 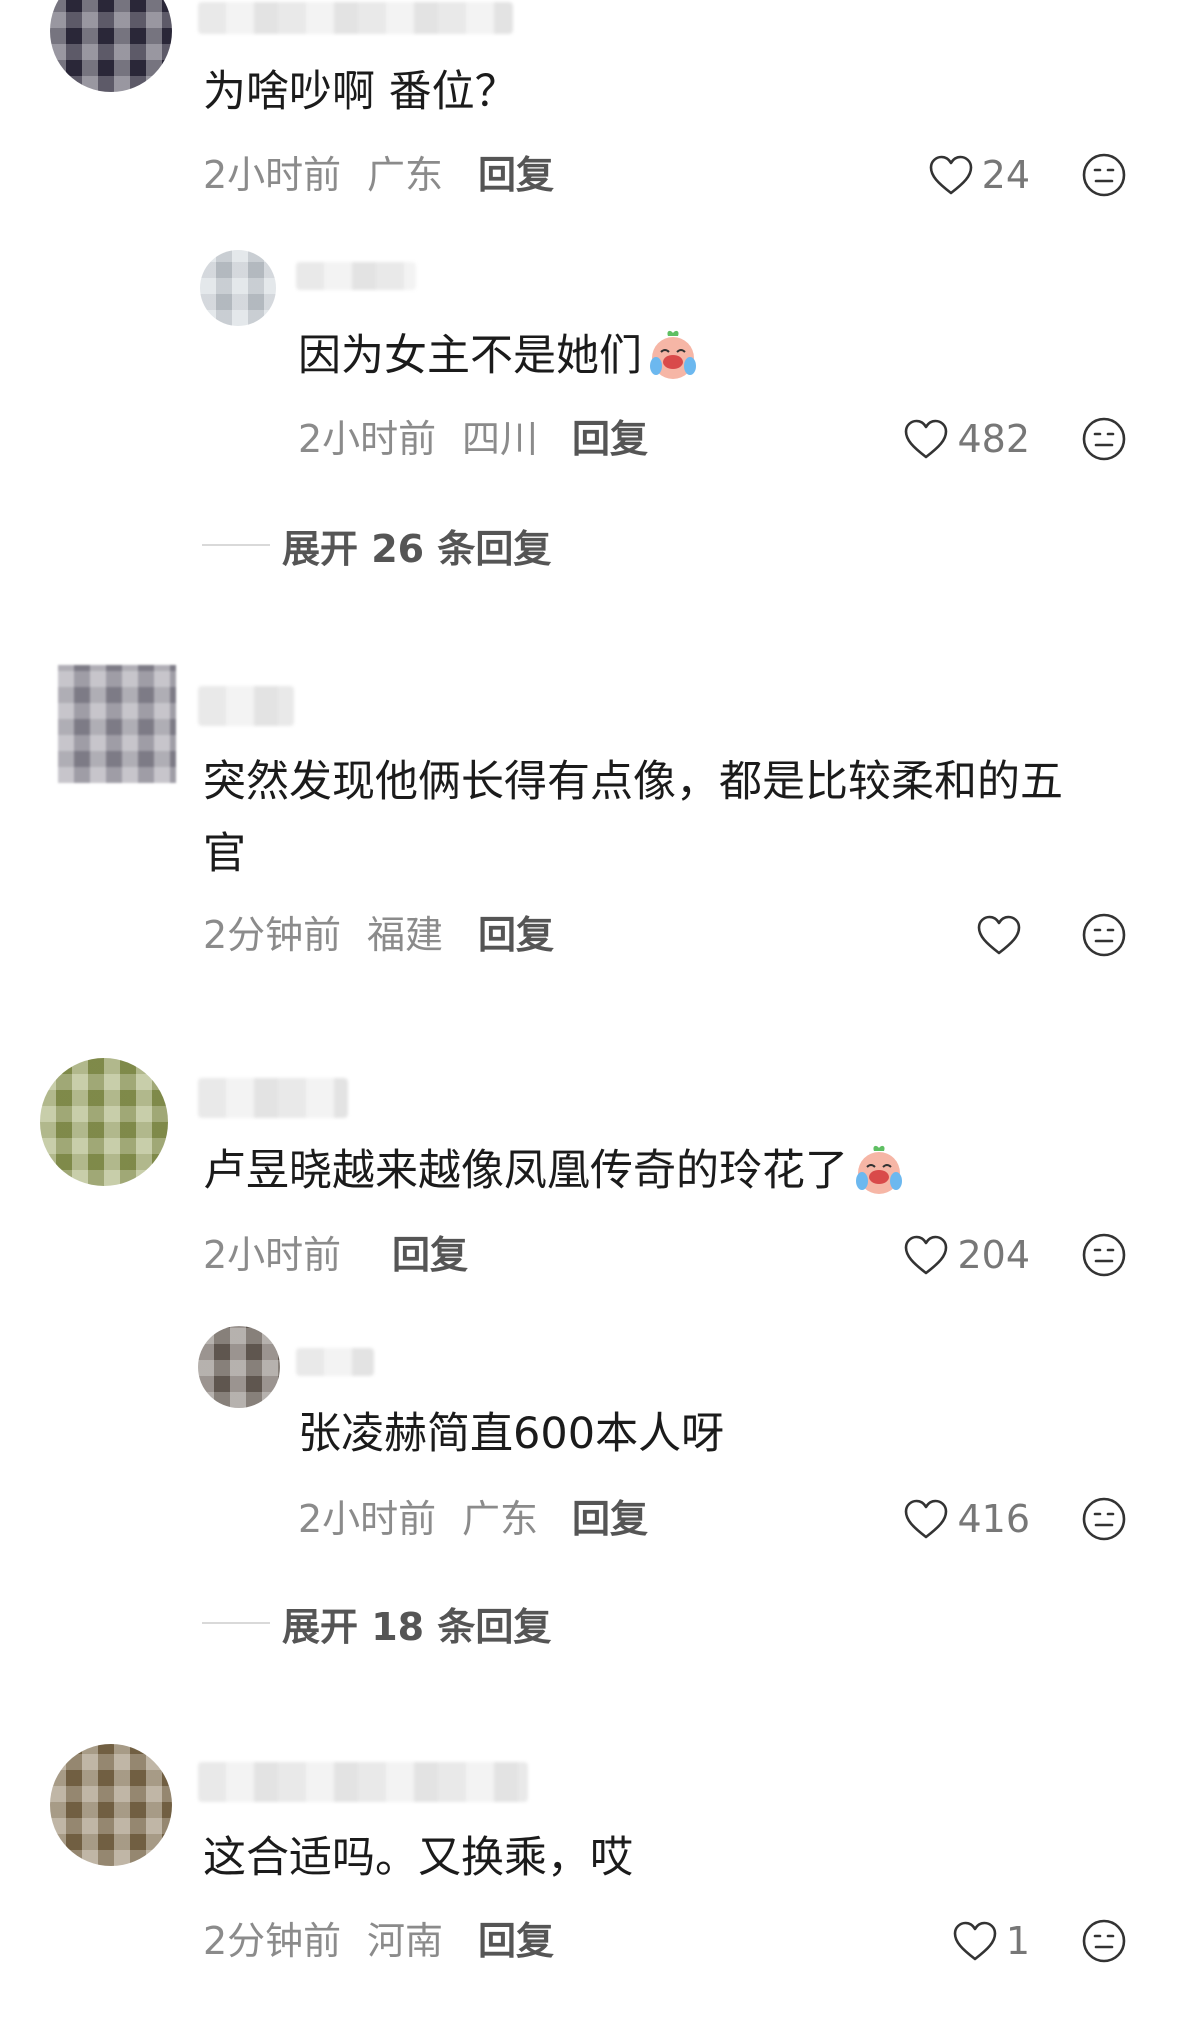 I want to click on comment-text: 为啥吵啊 番位？, so click(x=360, y=92).